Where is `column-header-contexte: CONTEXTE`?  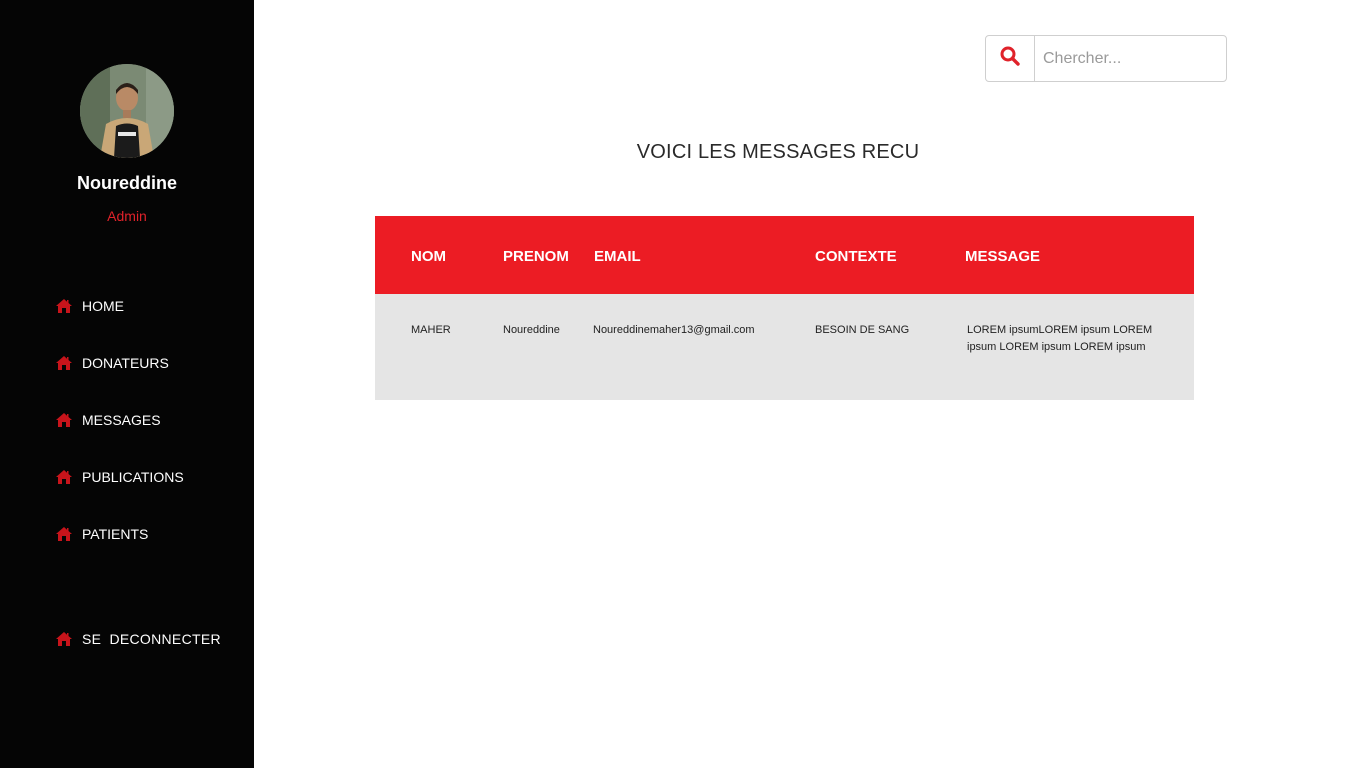
column-header-contexte: CONTEXTE is located at coordinates (856, 256).